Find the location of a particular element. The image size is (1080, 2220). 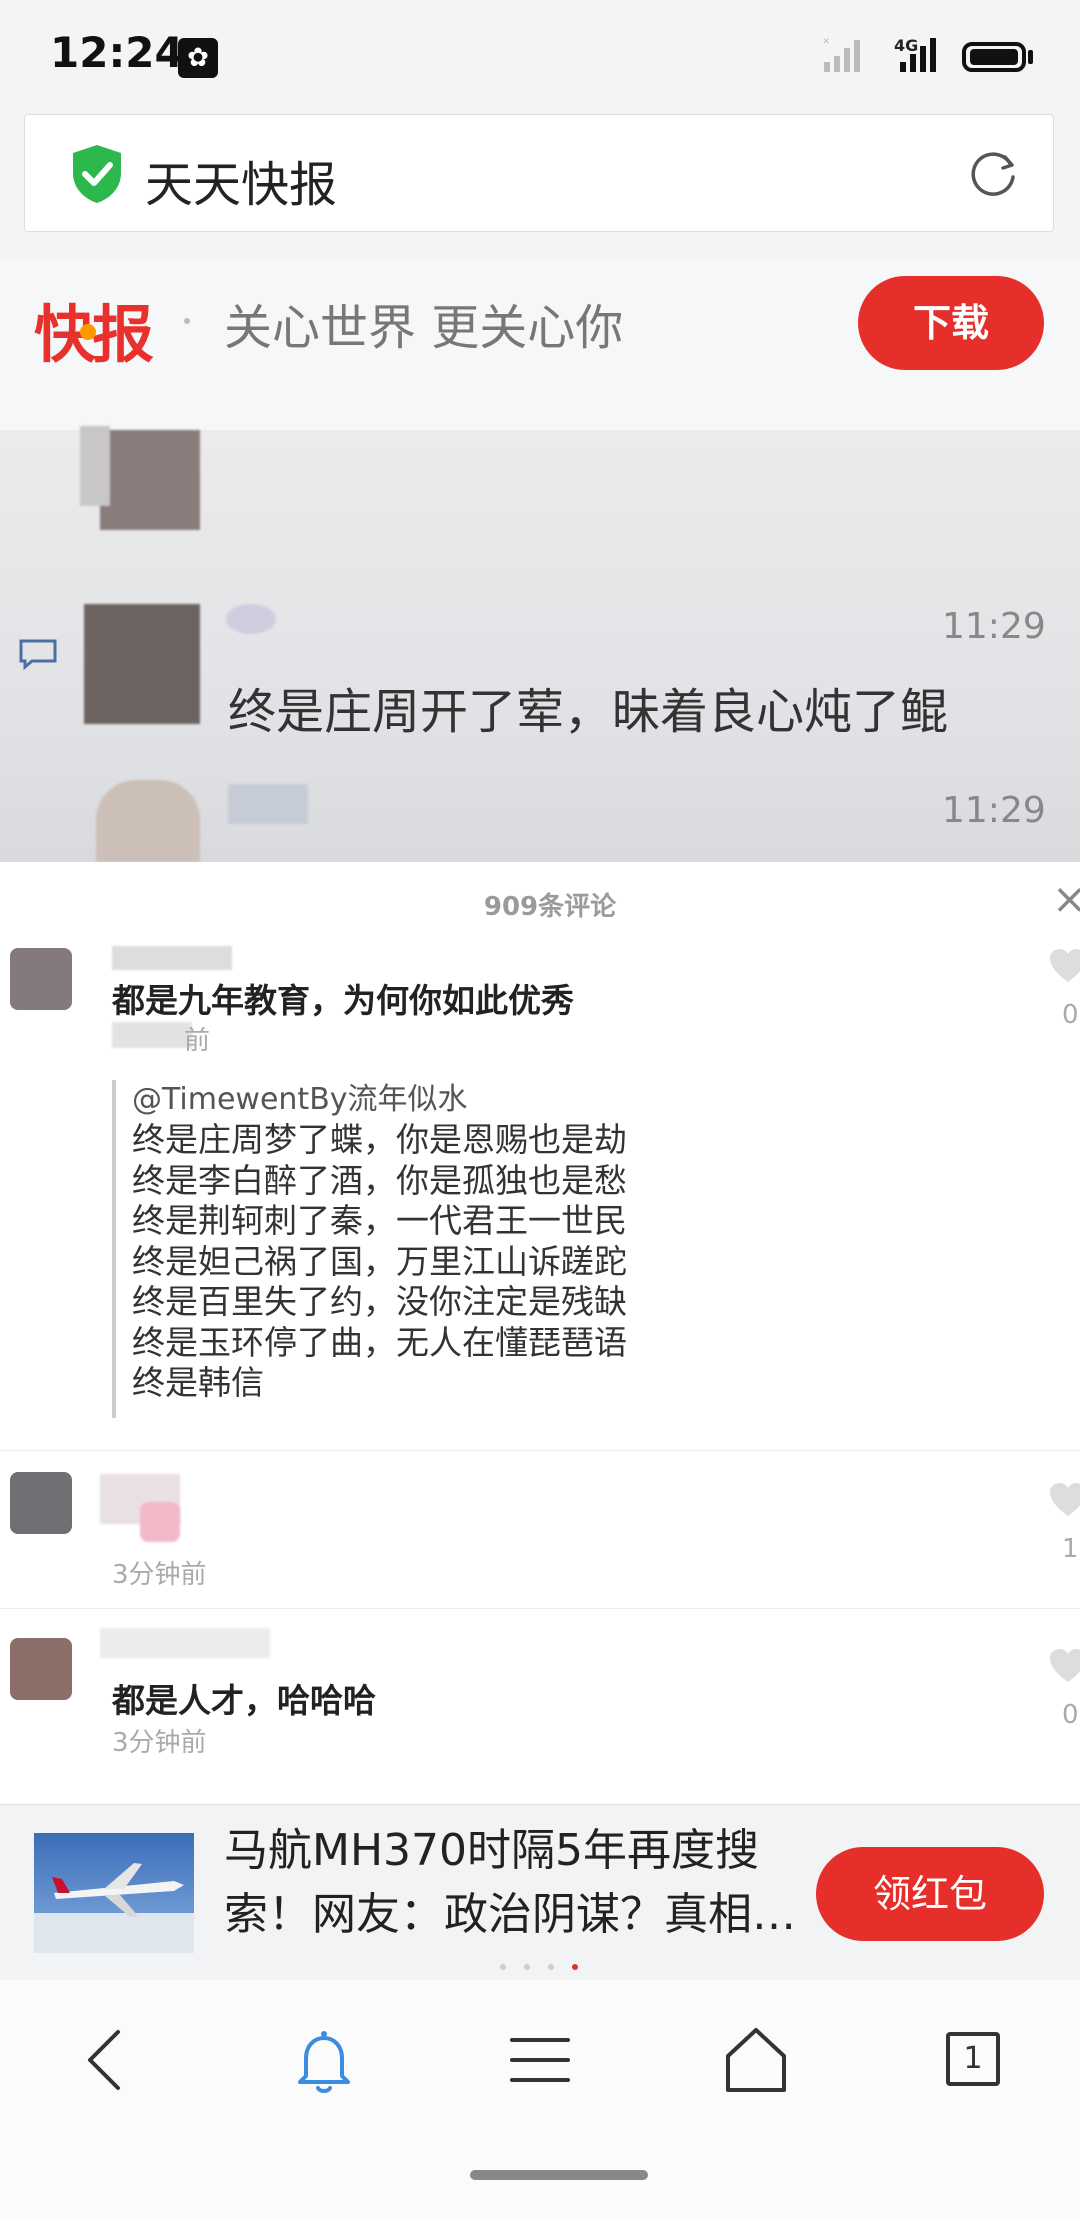

quoted-line: 终是荆轲刺了秦，一代君王一世民 is located at coordinates (379, 1220).